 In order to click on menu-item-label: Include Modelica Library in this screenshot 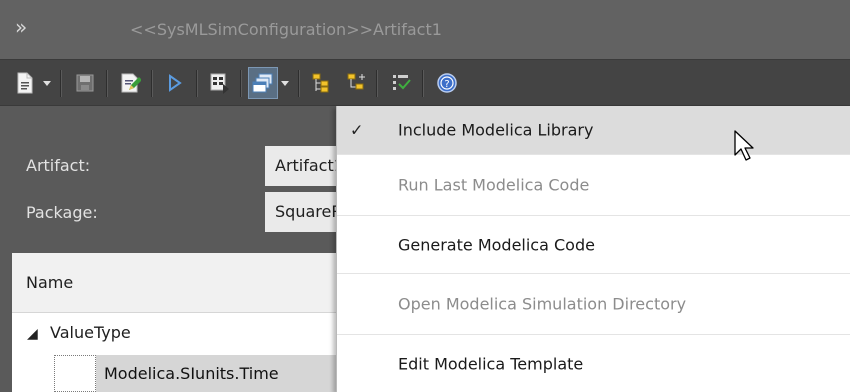, I will do `click(496, 130)`.